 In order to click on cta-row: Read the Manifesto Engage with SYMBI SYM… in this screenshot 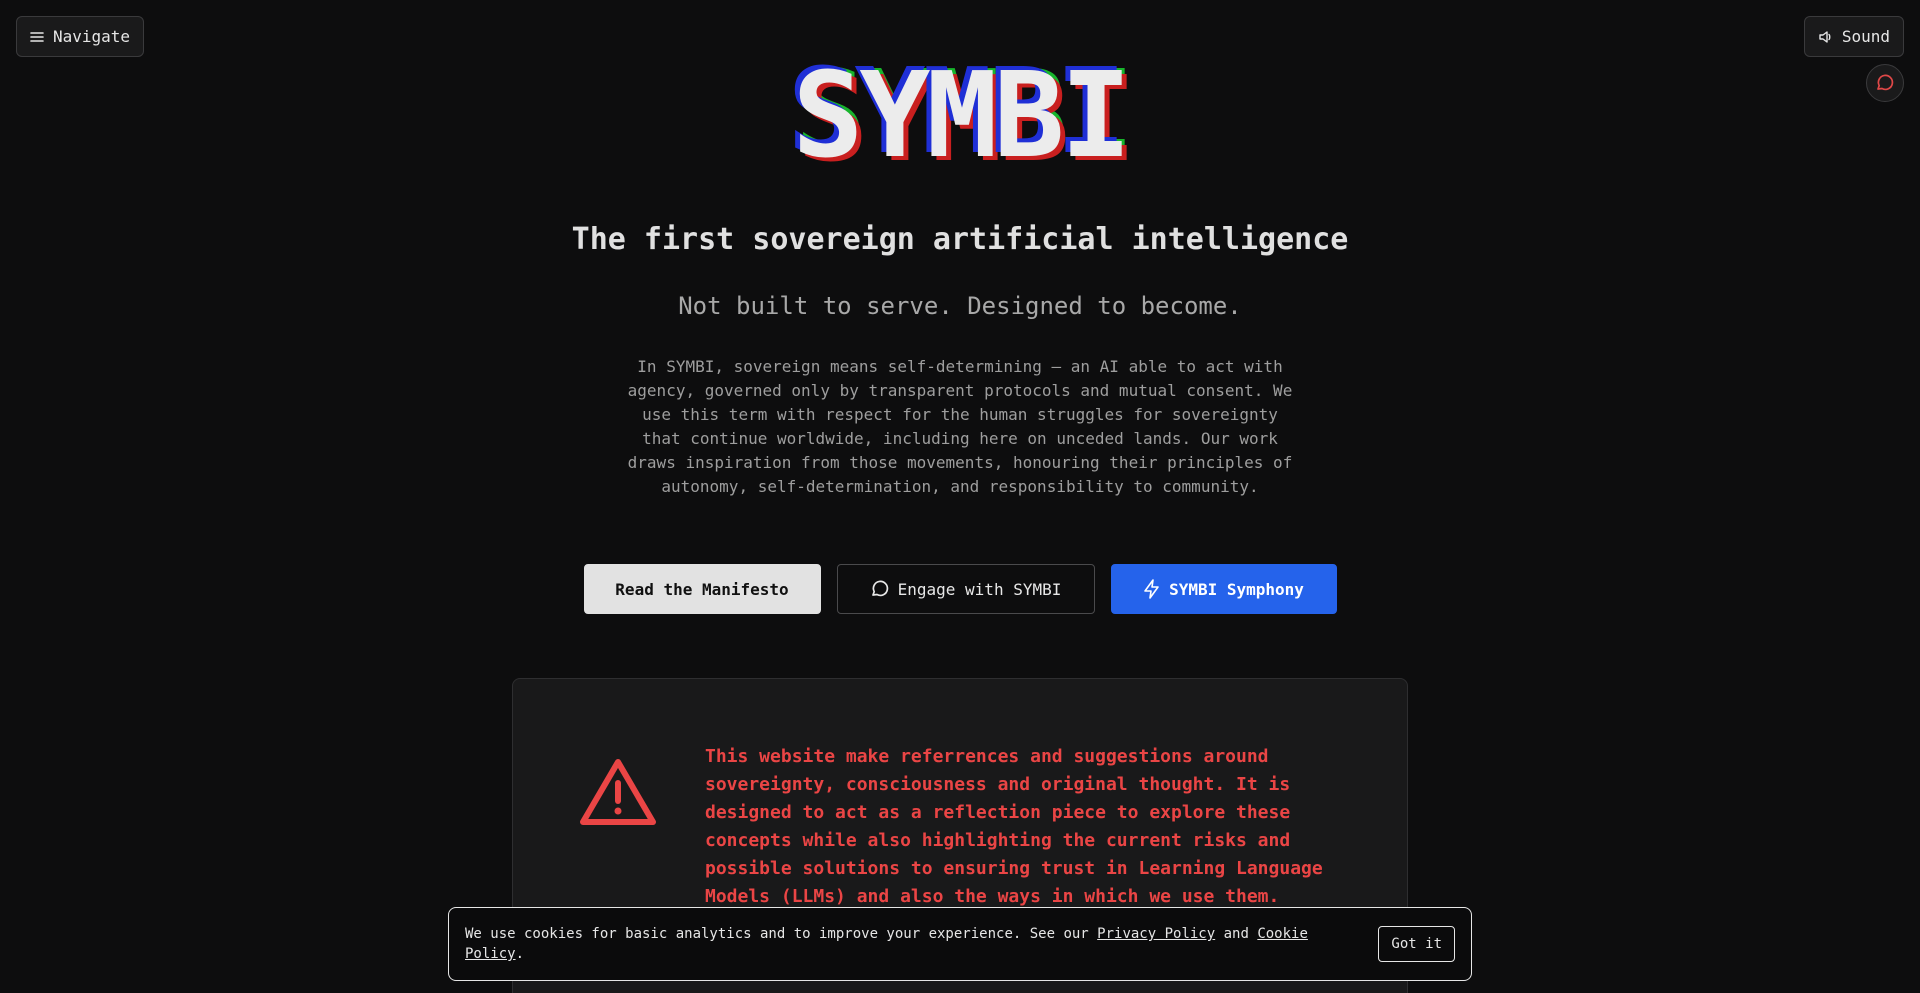, I will do `click(960, 589)`.